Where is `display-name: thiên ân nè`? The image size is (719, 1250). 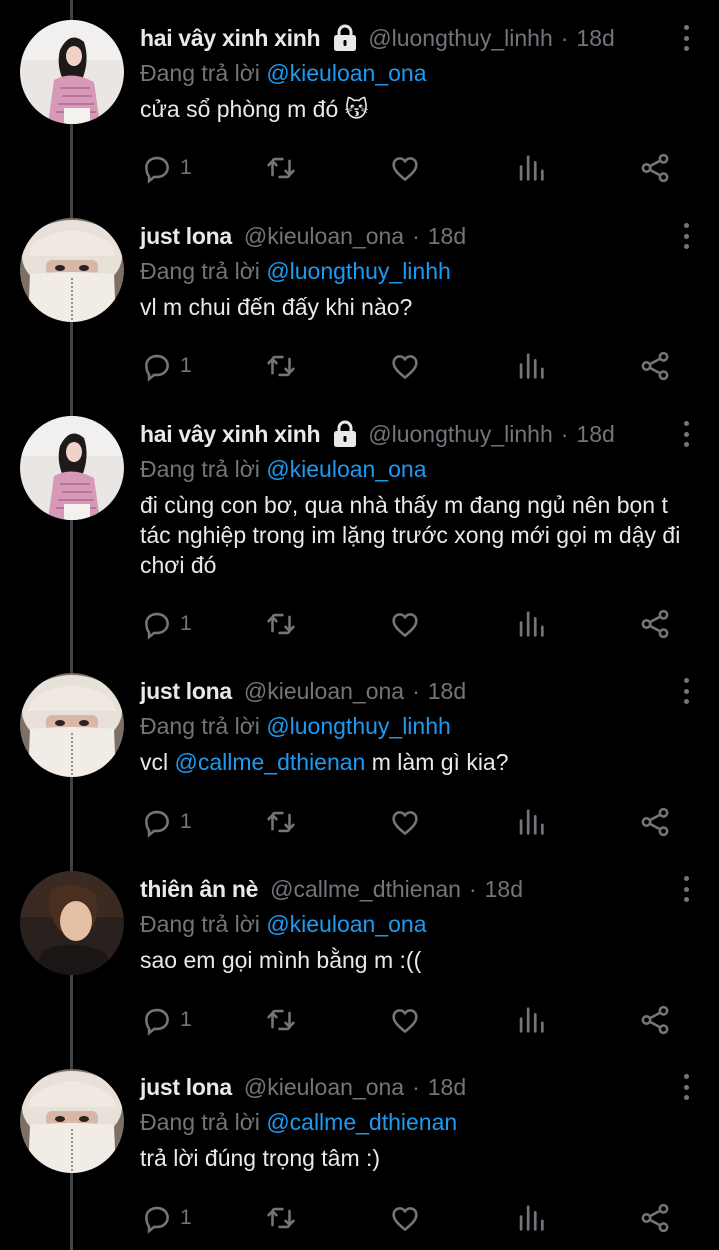
display-name: thiên ân nè is located at coordinates (199, 889).